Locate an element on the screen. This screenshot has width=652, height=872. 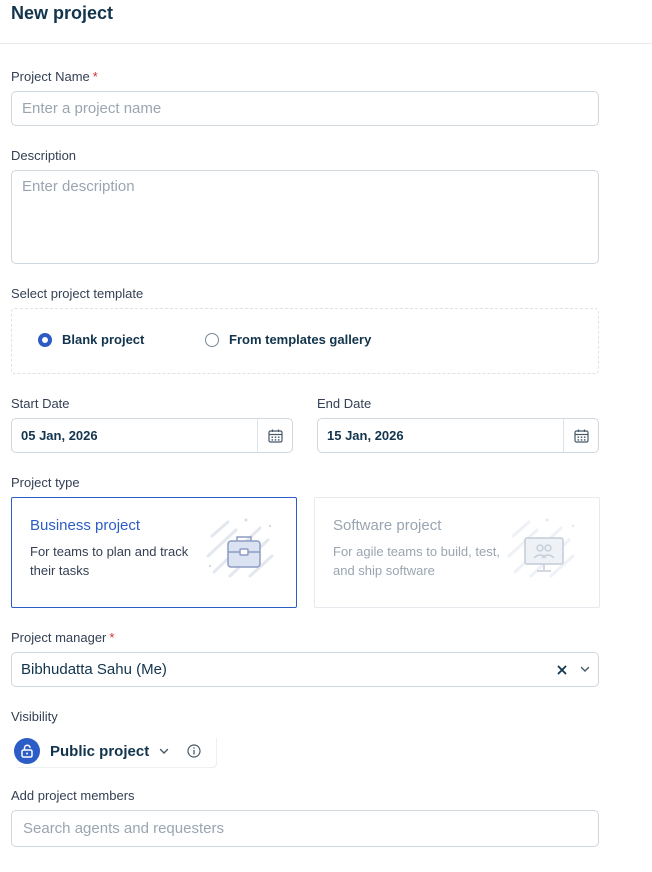
header-divider is located at coordinates (326, 43).